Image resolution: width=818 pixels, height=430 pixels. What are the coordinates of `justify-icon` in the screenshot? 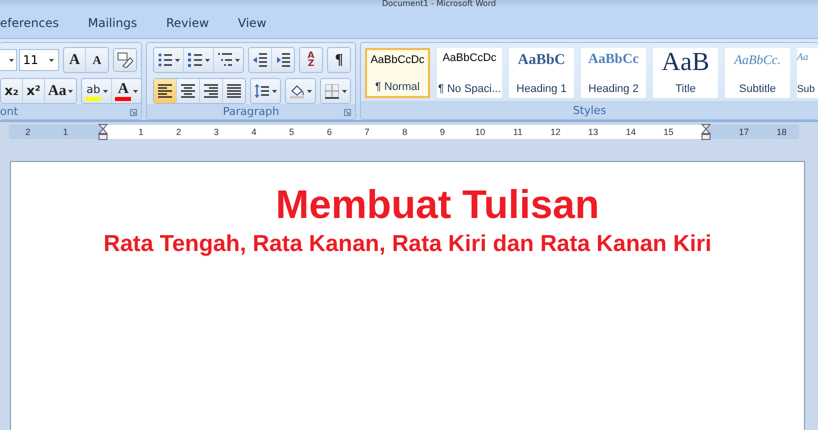 It's located at (234, 91).